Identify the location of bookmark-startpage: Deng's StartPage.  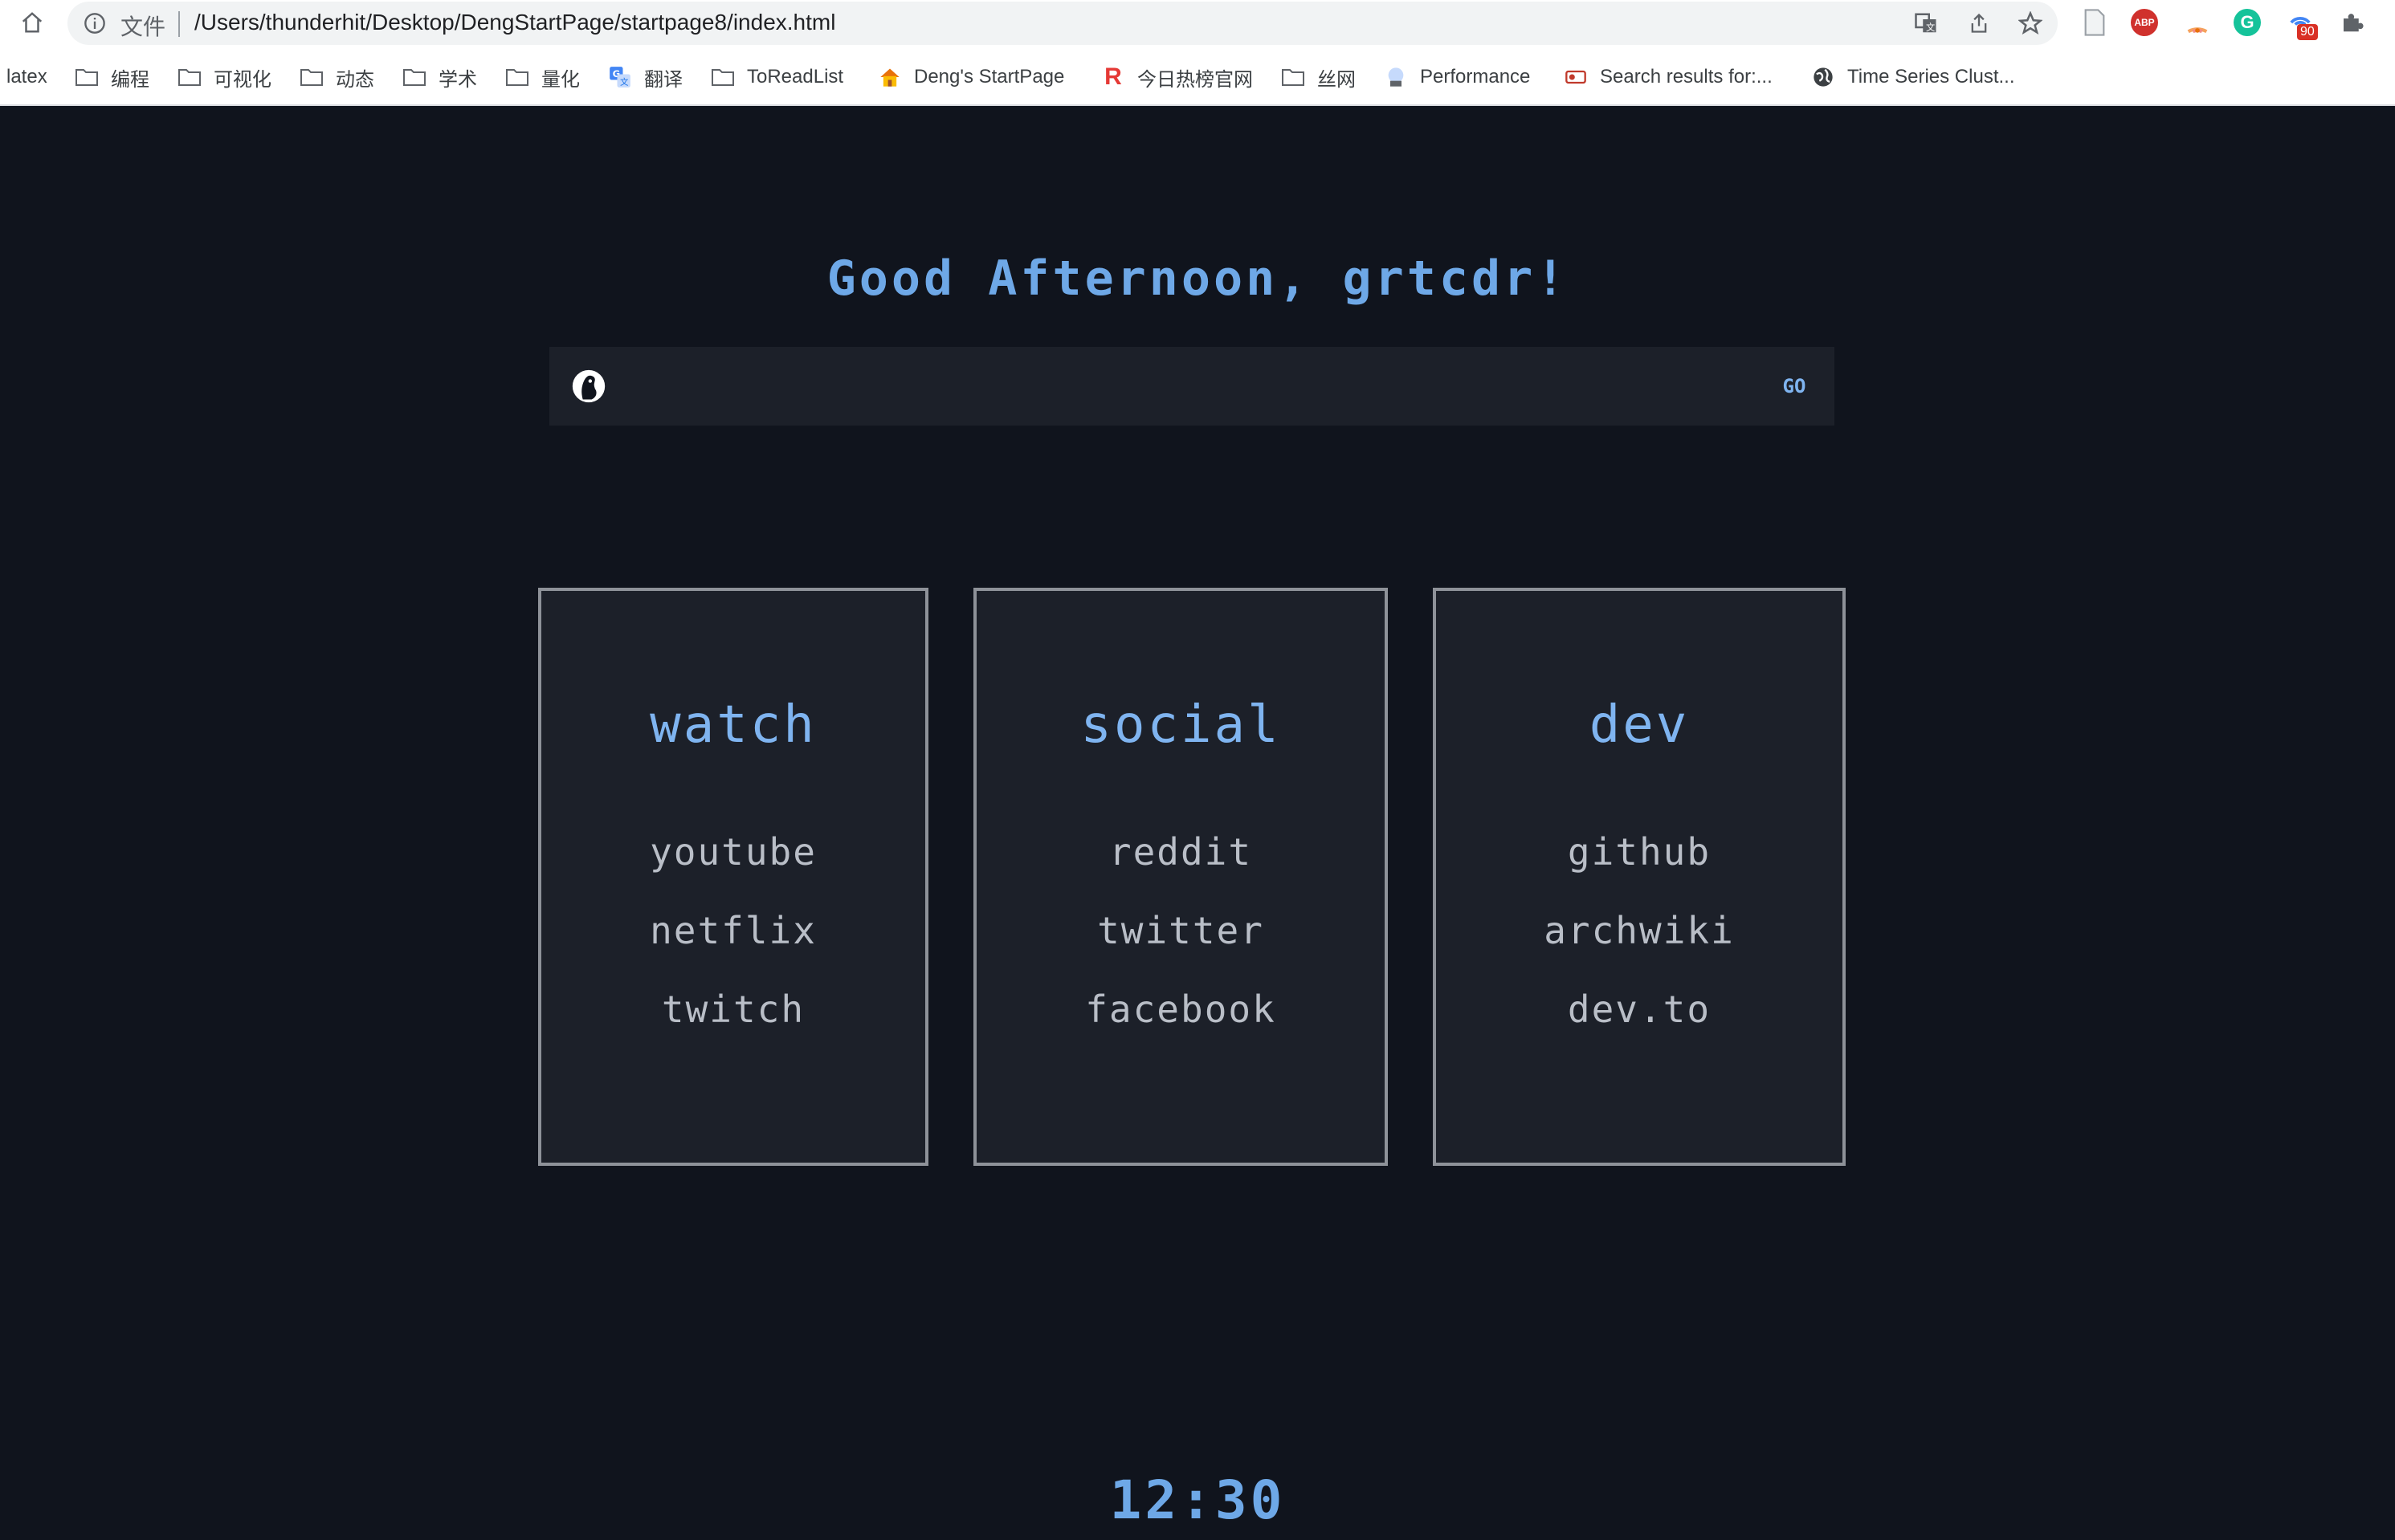
(970, 77).